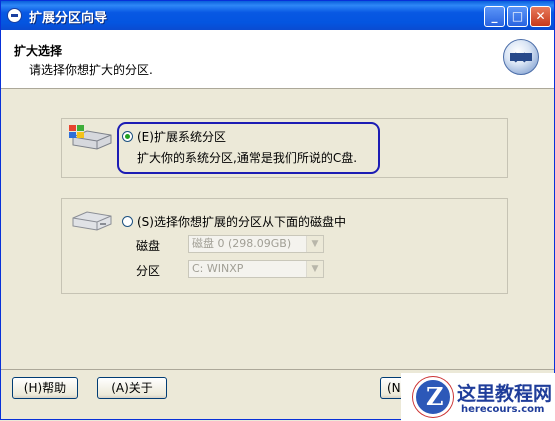 The width and height of the screenshot is (555, 421). Describe the element at coordinates (494, 16) in the screenshot. I see `minimize-button: _` at that location.